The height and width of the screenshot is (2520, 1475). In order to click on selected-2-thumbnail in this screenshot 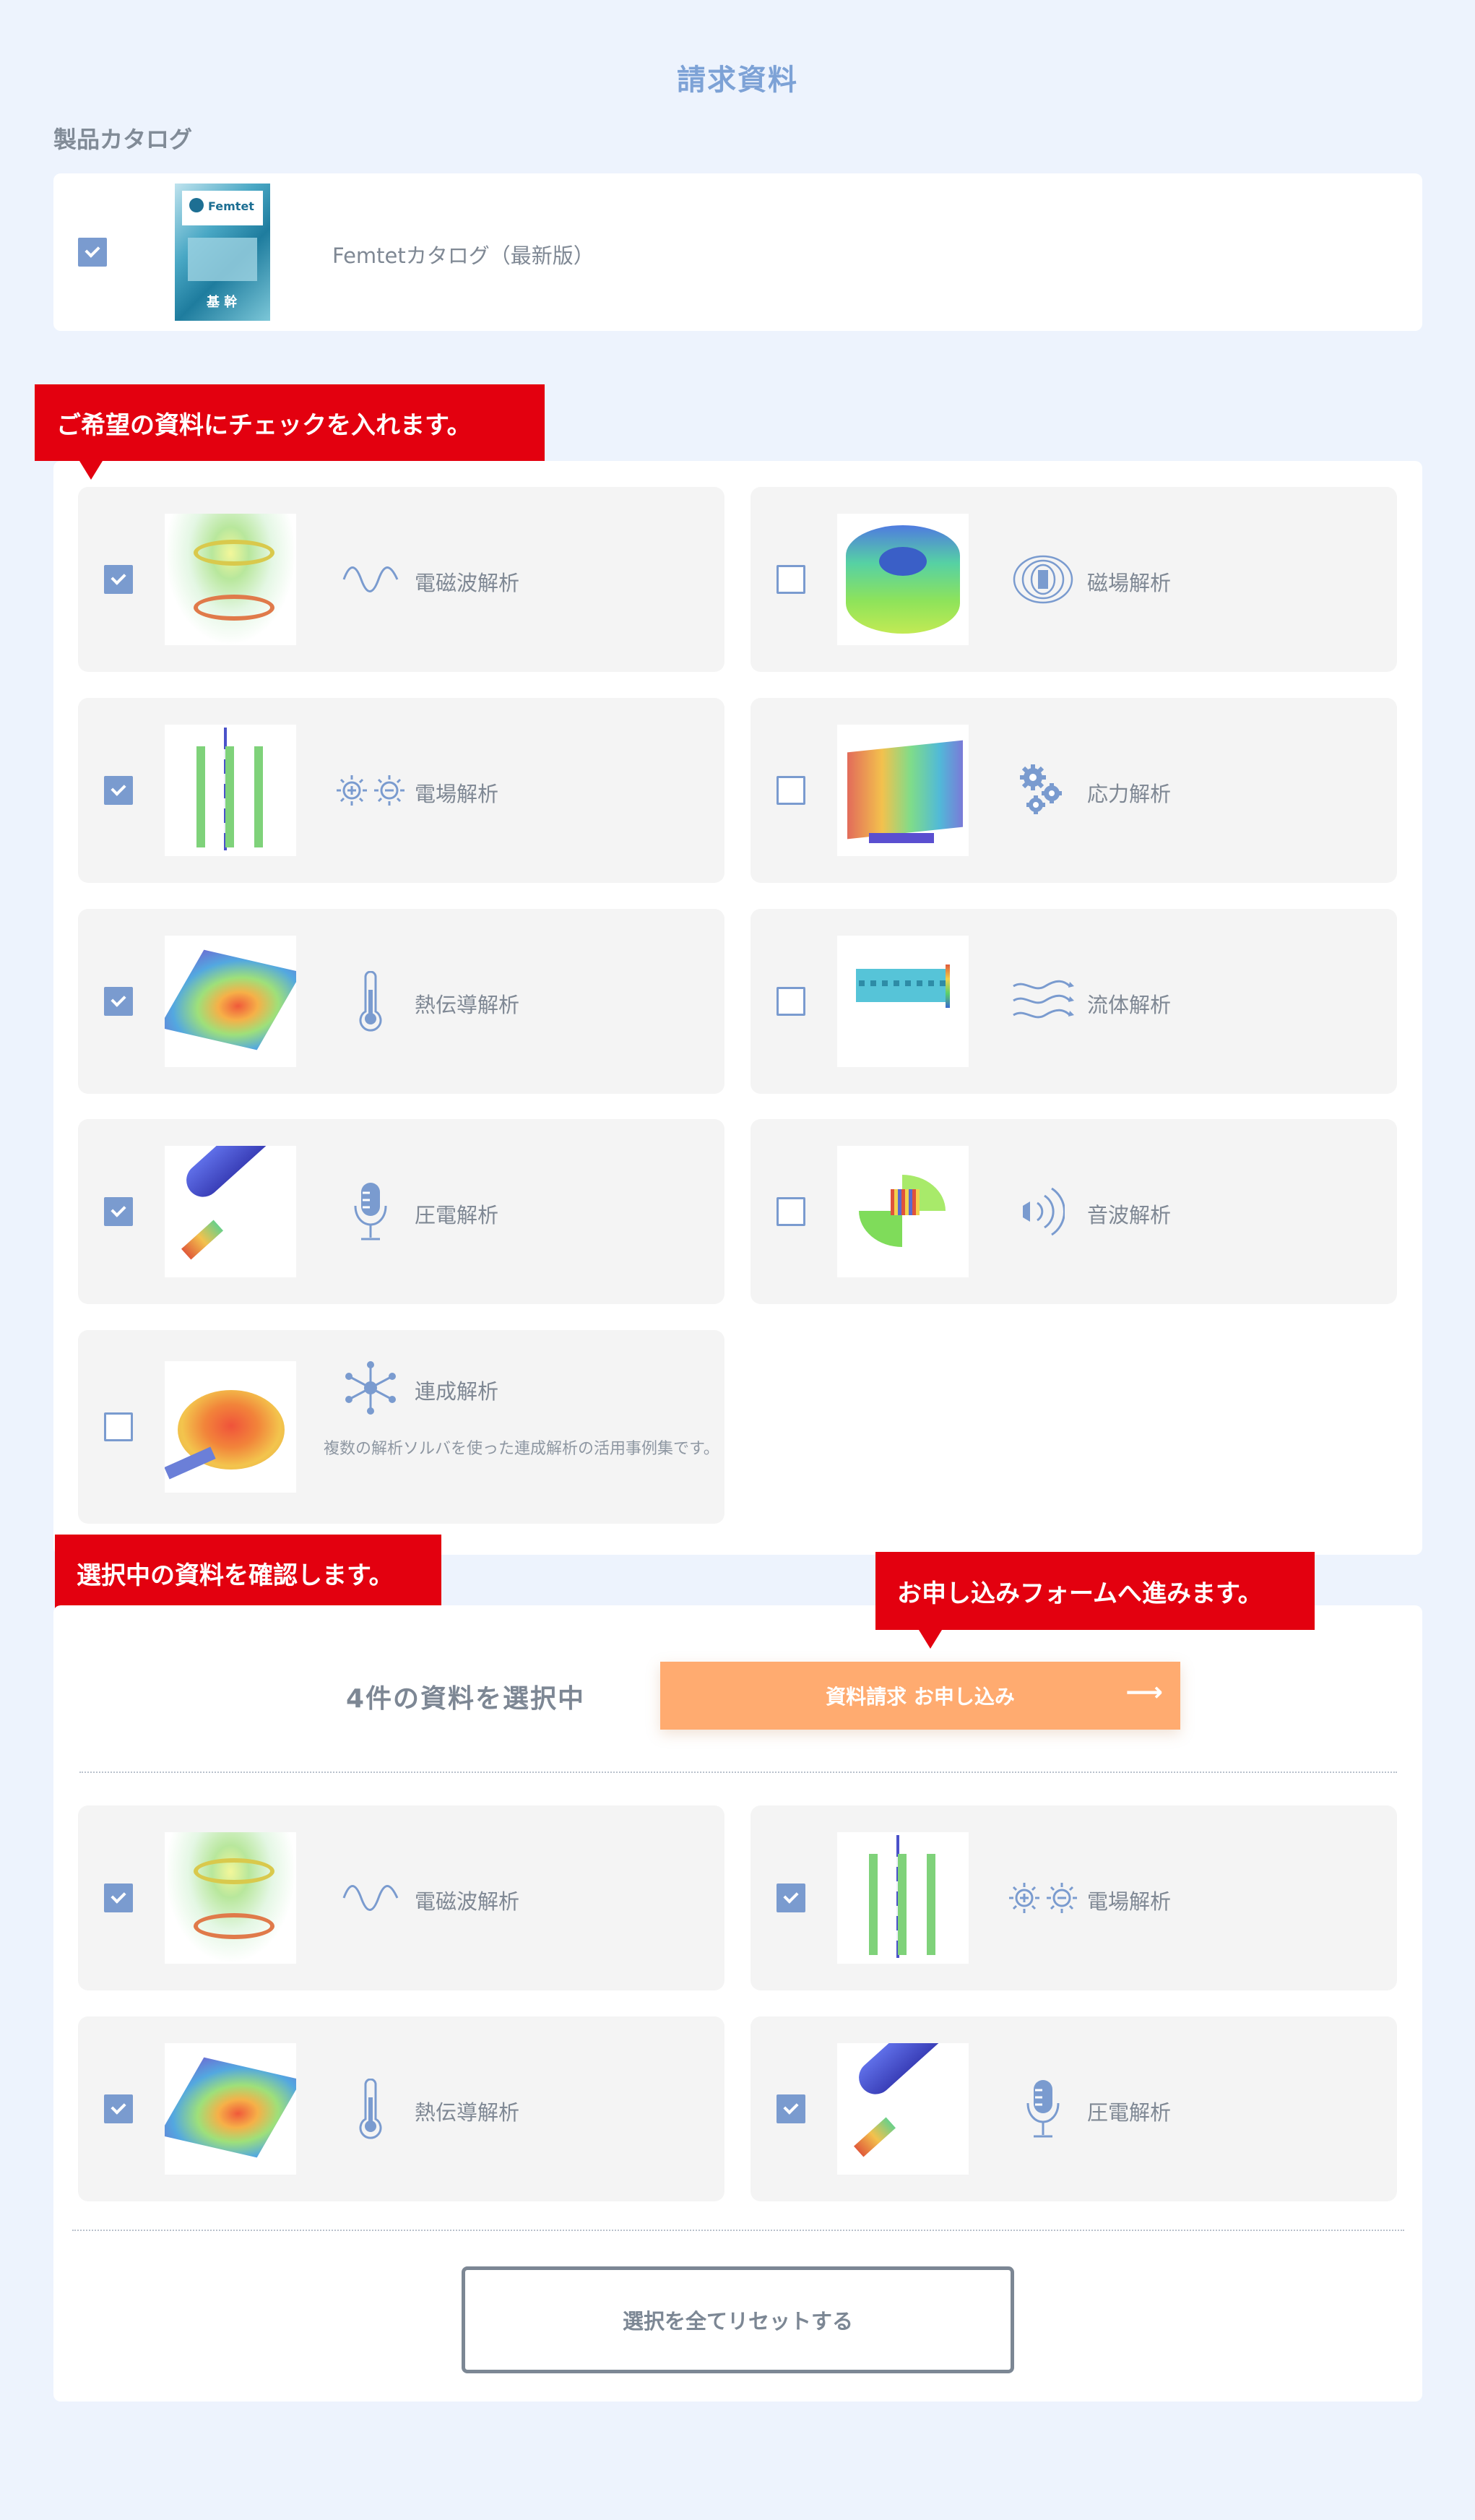, I will do `click(903, 1898)`.